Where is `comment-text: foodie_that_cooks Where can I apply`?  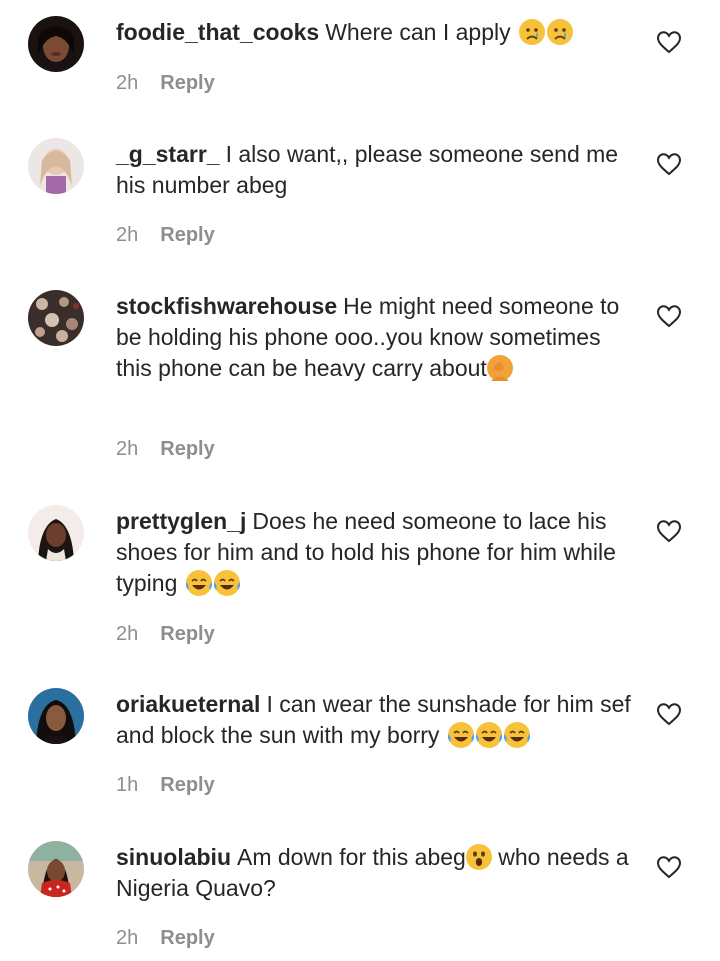 comment-text: foodie_that_cooks Where can I apply is located at coordinates (376, 32).